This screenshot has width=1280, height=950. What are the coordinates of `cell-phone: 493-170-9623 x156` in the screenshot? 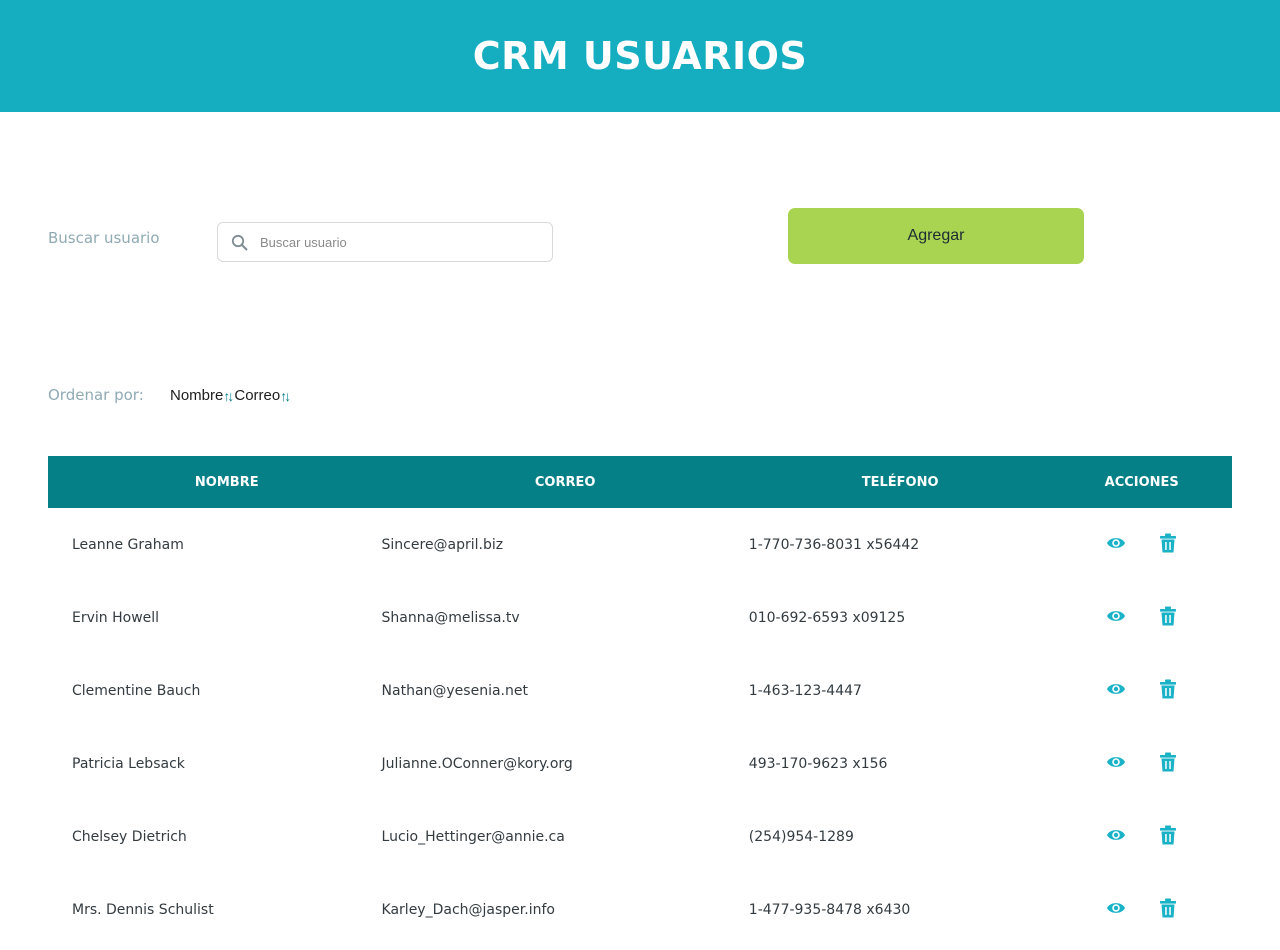 It's located at (818, 763).